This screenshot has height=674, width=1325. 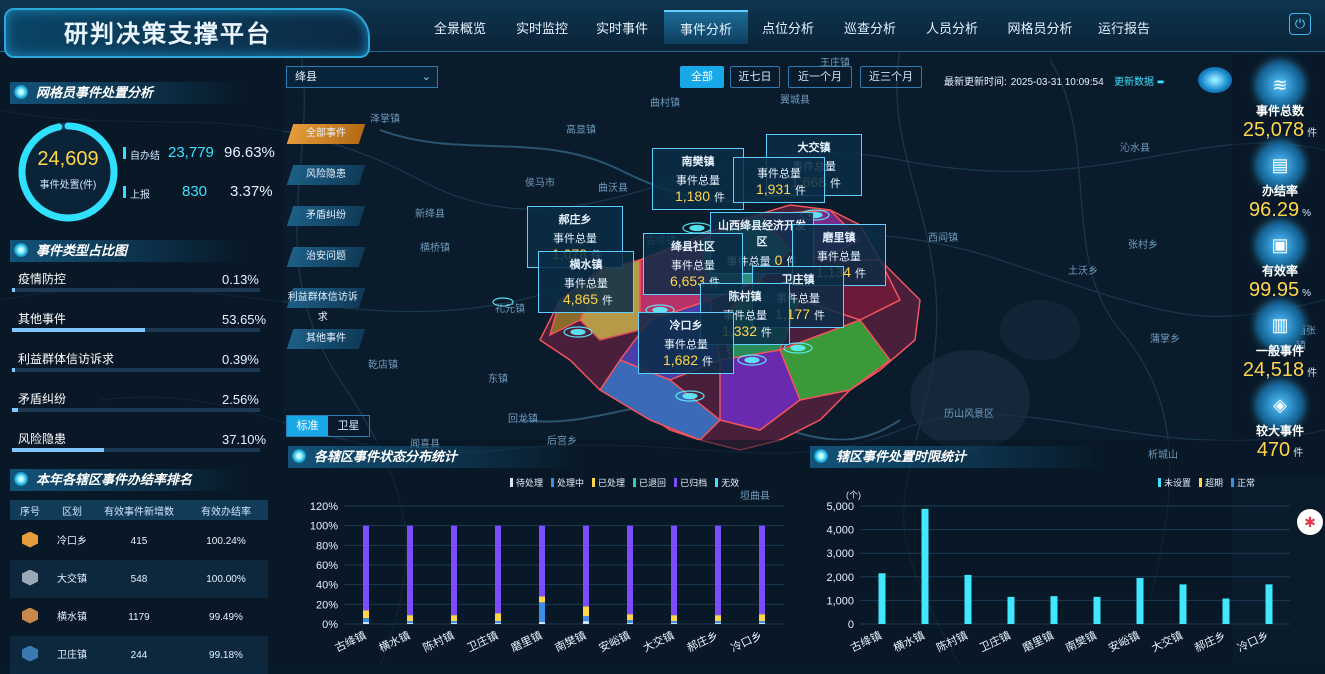 I want to click on ranking-header: 本年各辖区事件办结率排名, so click(x=140, y=480).